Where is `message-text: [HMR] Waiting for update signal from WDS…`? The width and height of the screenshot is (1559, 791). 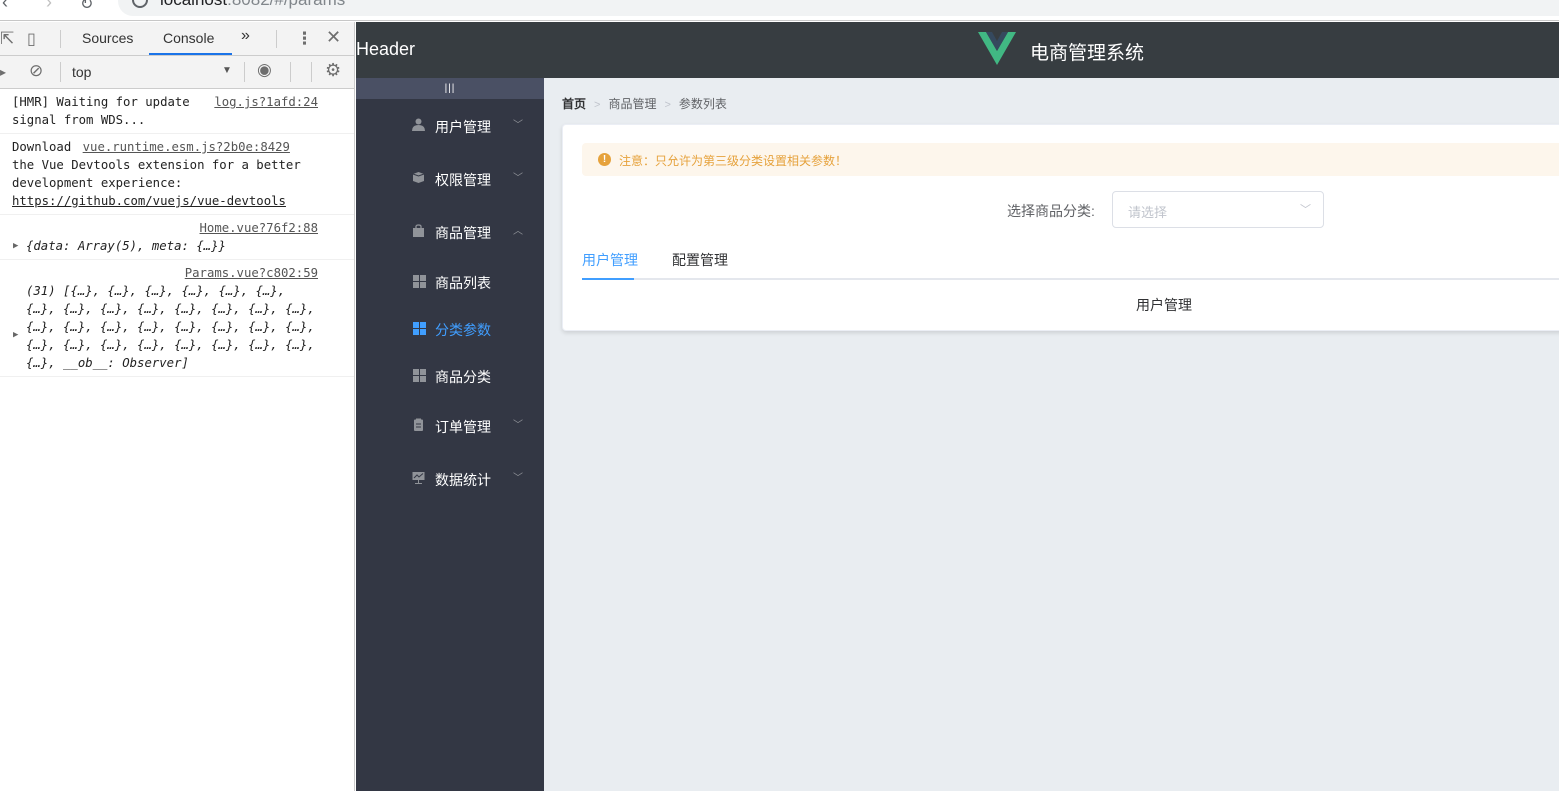
message-text: [HMR] Waiting for update signal from WDS… is located at coordinates (101, 111).